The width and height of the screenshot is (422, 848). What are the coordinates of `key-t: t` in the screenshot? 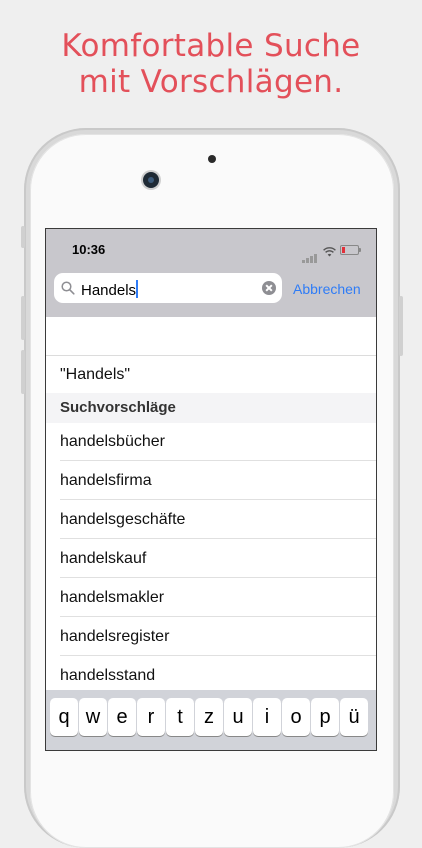 It's located at (180, 717).